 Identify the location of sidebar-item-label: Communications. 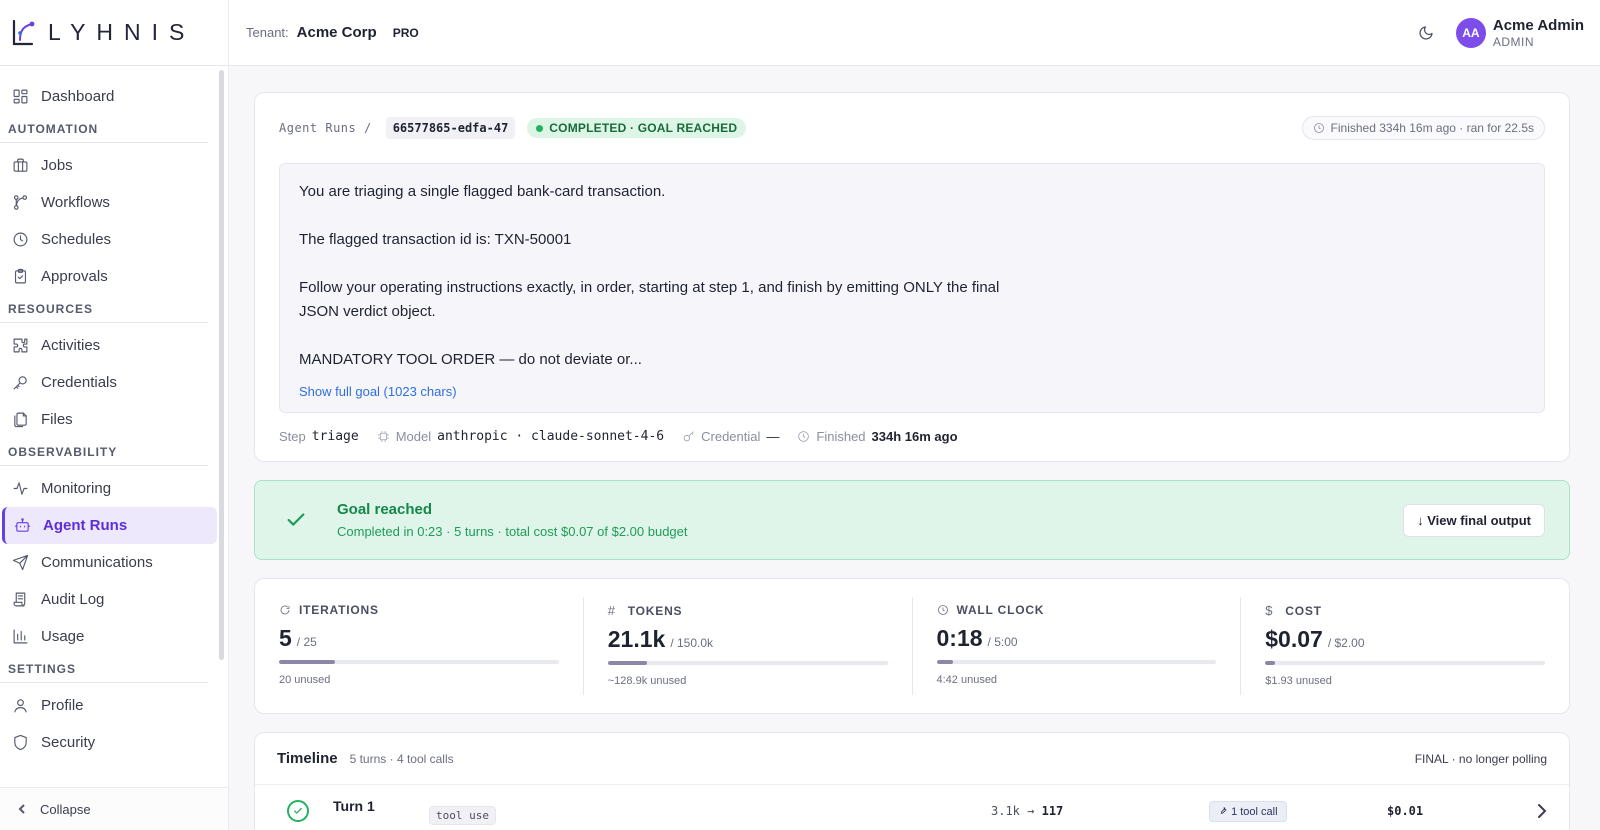
(97, 562).